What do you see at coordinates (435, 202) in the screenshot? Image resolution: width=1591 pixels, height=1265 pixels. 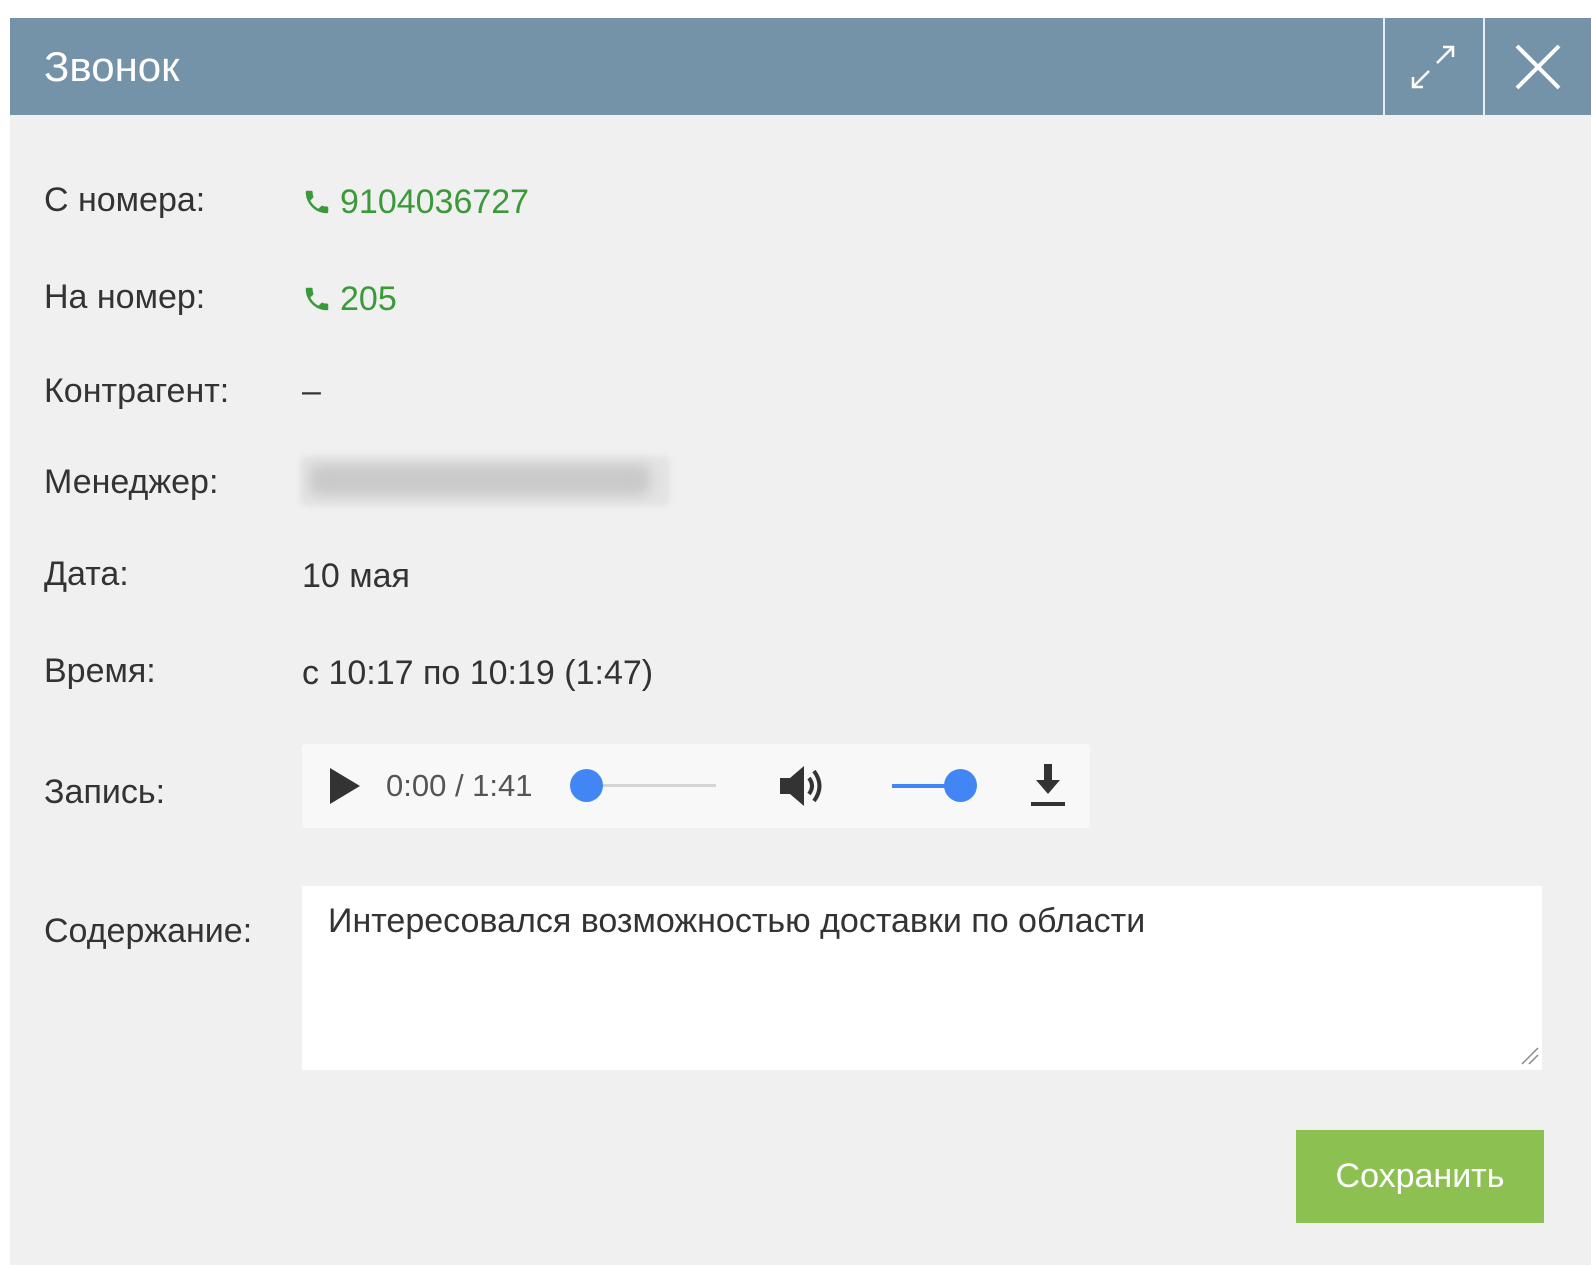 I see `from-number-text: 9104036727` at bounding box center [435, 202].